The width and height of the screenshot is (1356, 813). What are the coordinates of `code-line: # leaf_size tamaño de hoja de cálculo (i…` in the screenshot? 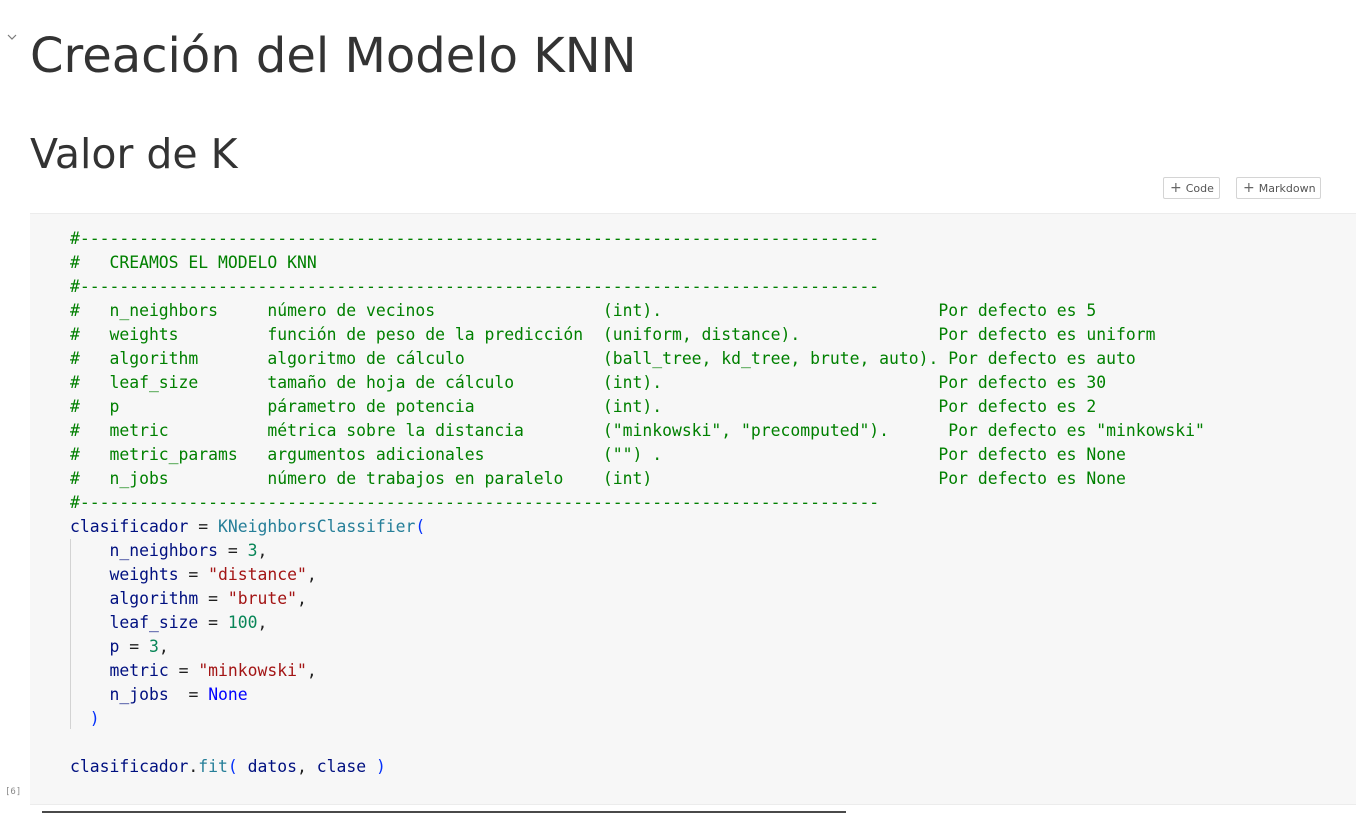 It's located at (588, 382).